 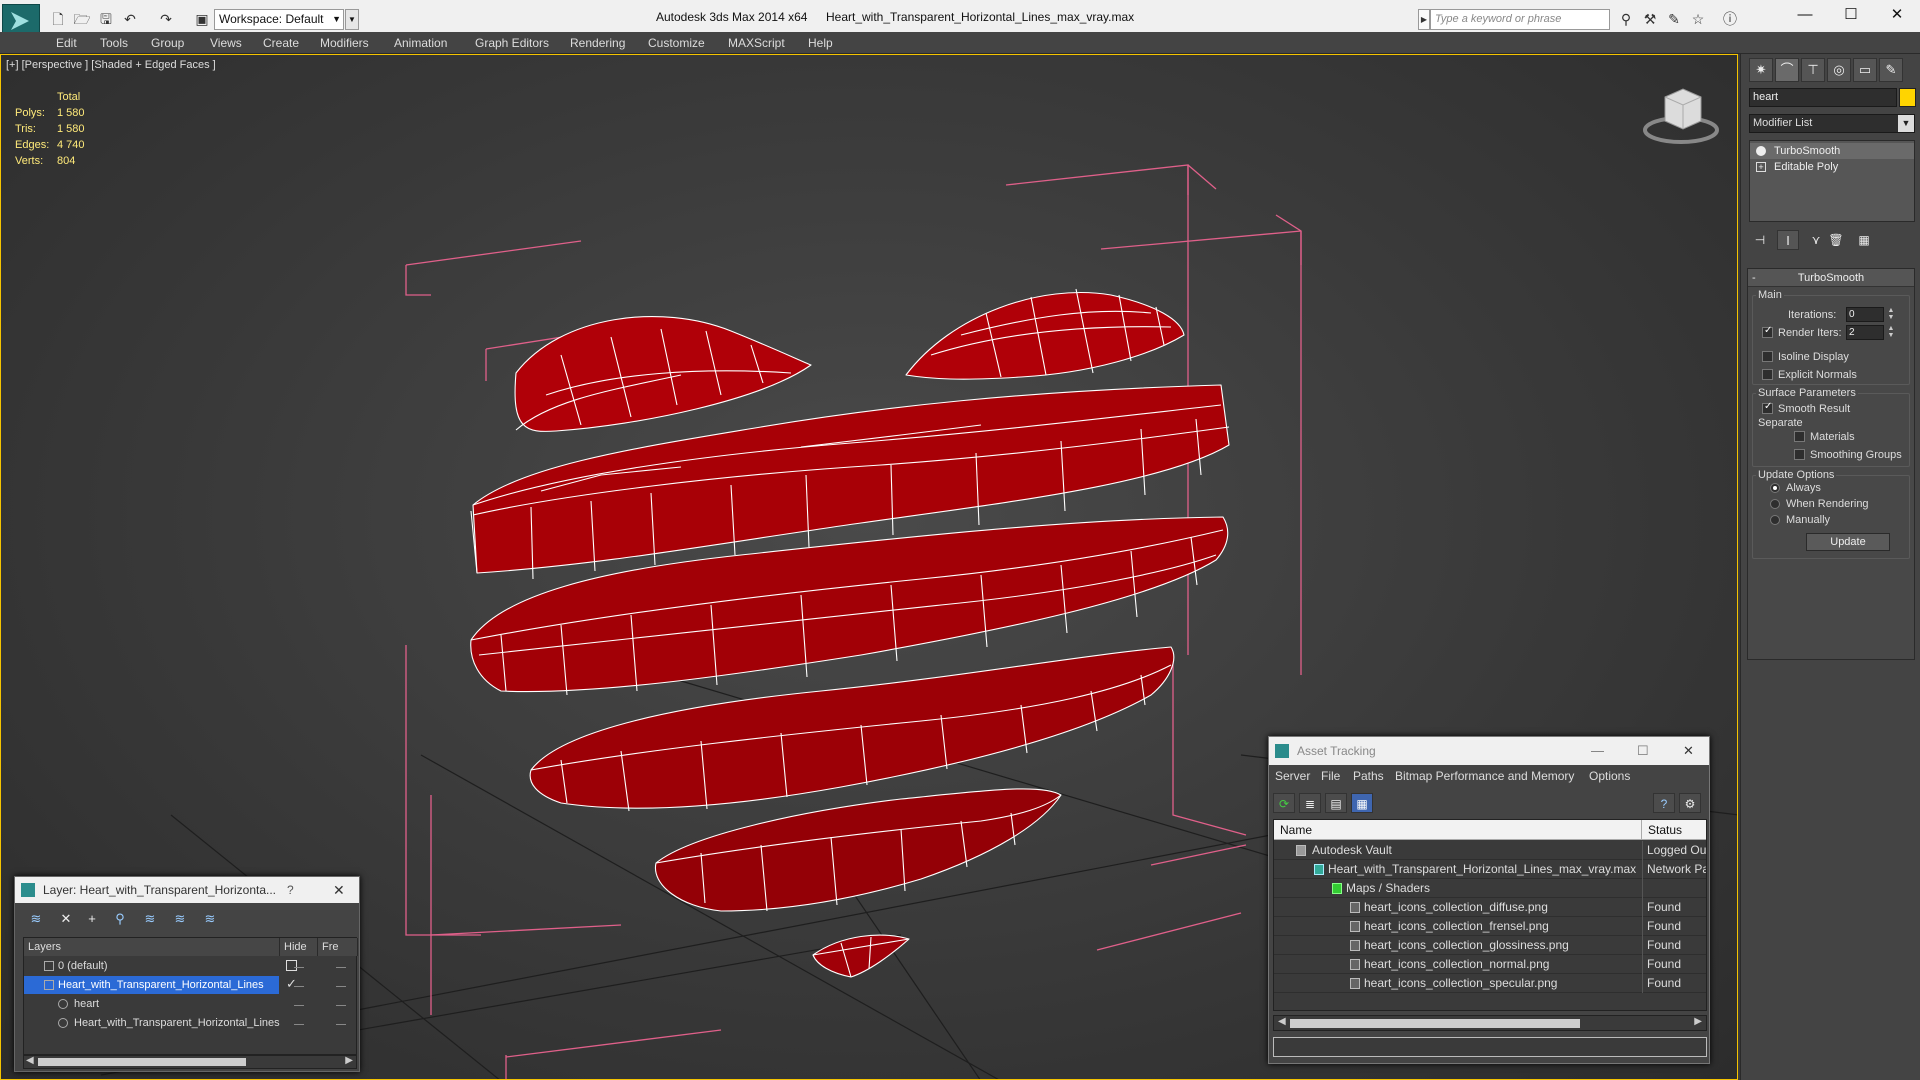 What do you see at coordinates (106, 19) in the screenshot?
I see `save-file-icon: 🖫` at bounding box center [106, 19].